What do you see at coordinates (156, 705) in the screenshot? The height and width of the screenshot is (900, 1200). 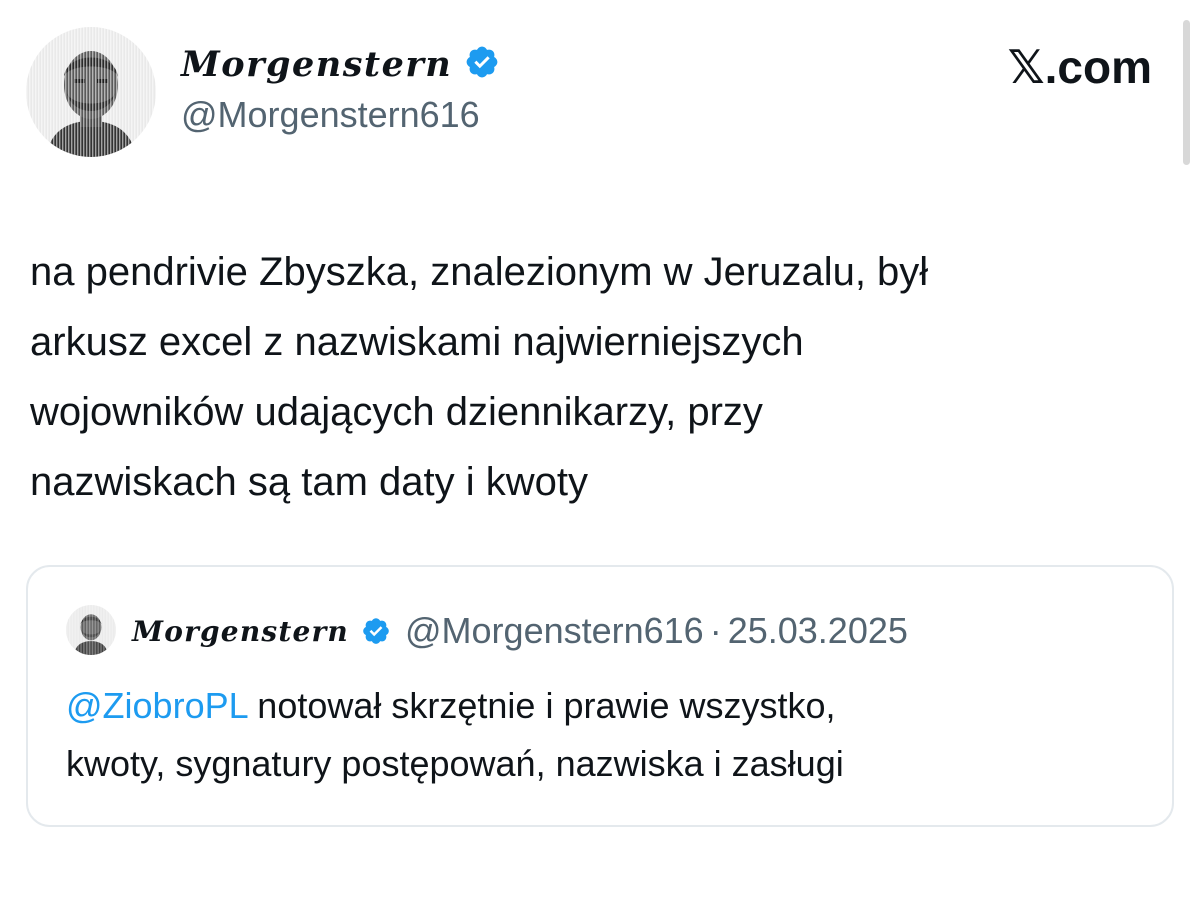 I see `mention-link: @ZiobroPL` at bounding box center [156, 705].